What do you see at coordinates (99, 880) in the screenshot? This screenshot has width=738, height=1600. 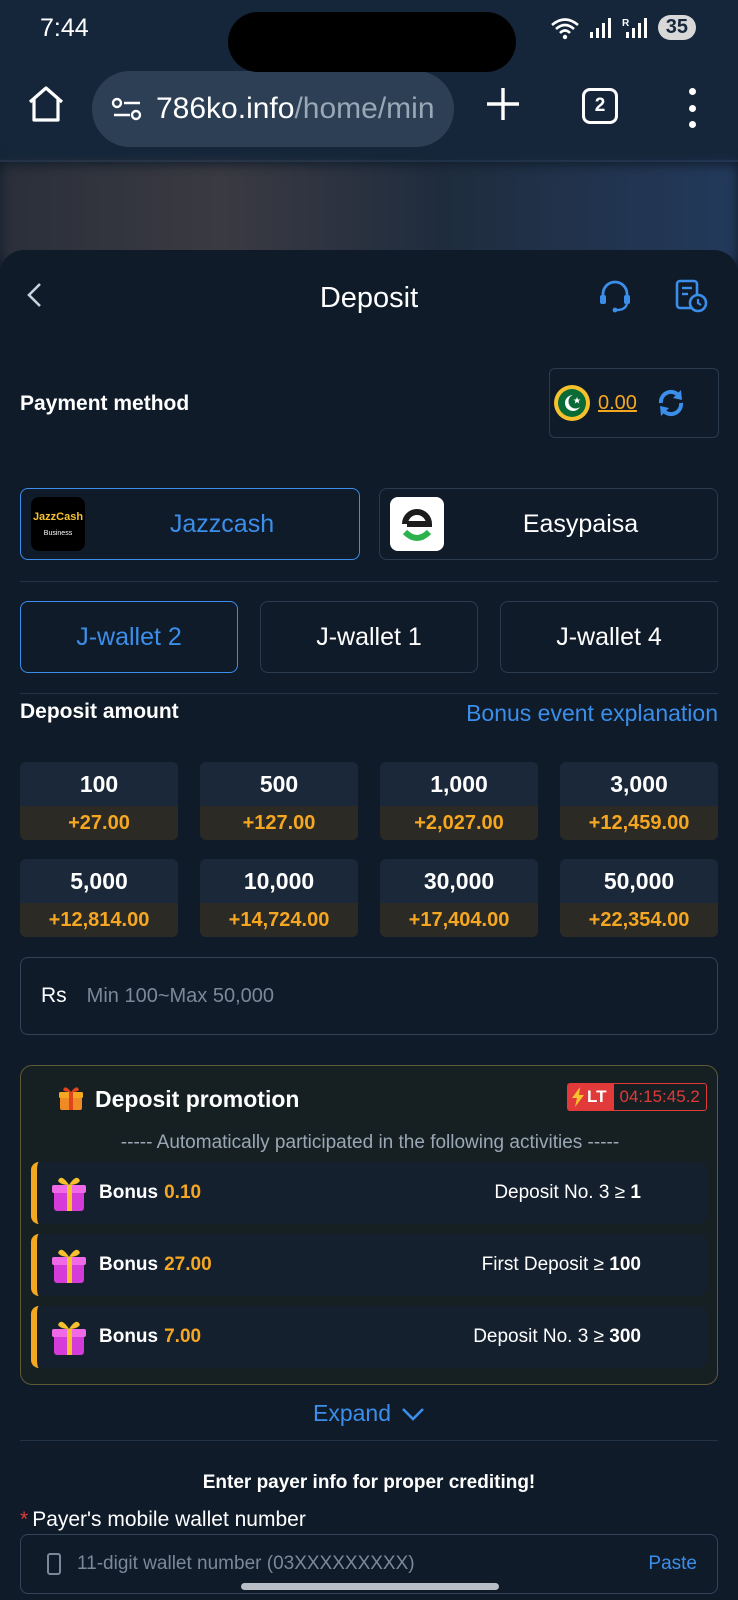 I see `amount-value: 5,000` at bounding box center [99, 880].